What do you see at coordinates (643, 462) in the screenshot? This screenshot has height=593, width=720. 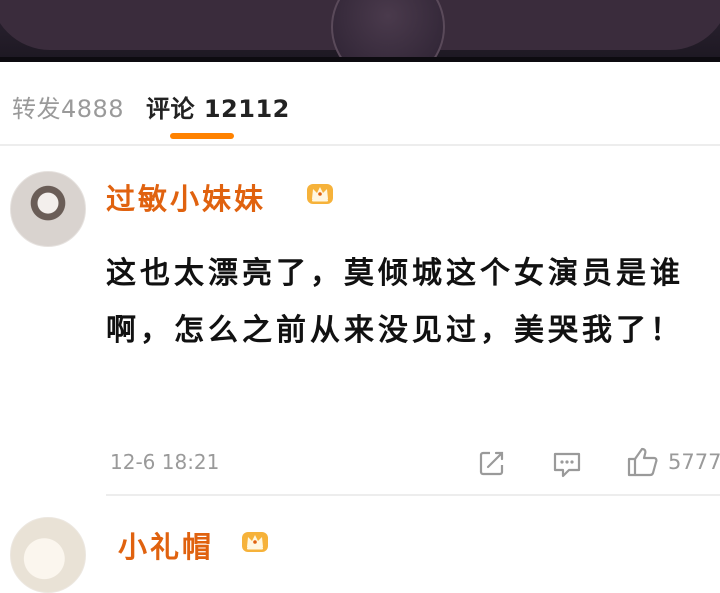 I see `like-icon` at bounding box center [643, 462].